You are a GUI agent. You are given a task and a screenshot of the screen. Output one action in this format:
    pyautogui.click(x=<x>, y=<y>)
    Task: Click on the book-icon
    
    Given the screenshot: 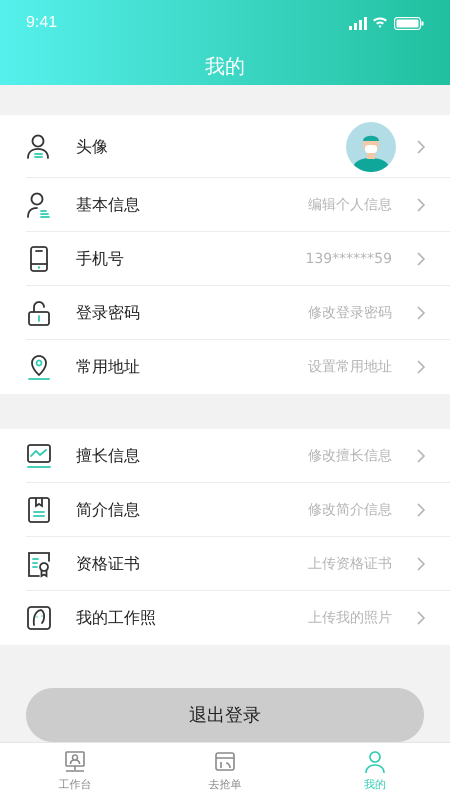 What is the action you would take?
    pyautogui.click(x=39, y=510)
    